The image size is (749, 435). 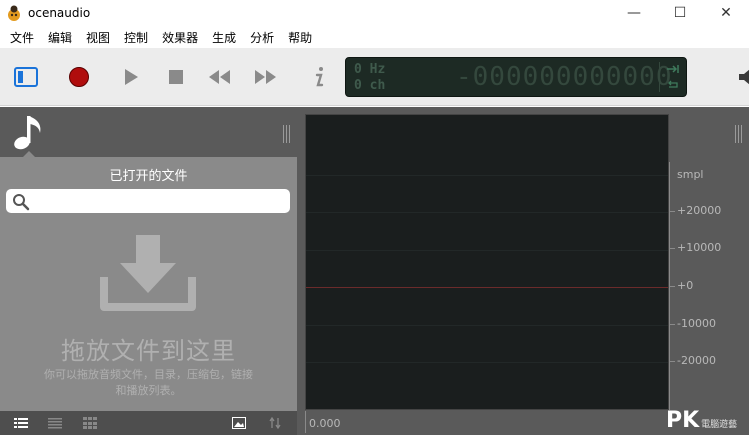 What do you see at coordinates (300, 37) in the screenshot?
I see `menu-help: 帮助` at bounding box center [300, 37].